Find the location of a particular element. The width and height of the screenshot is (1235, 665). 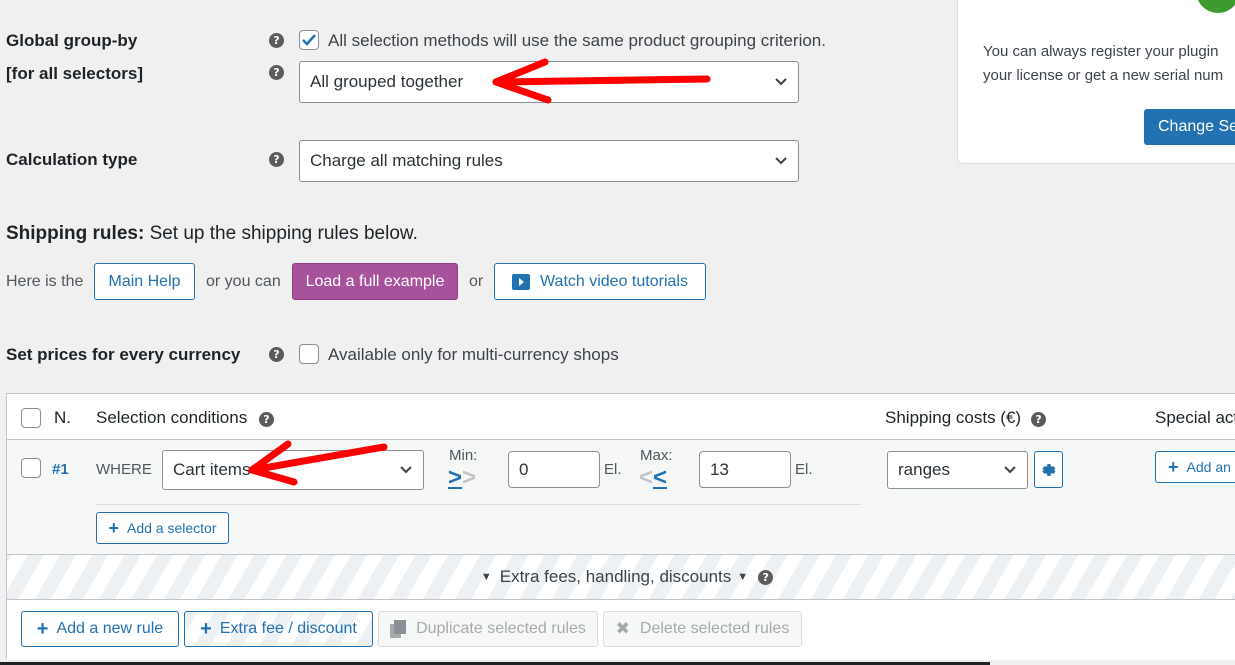

currency-label: Set prices for every currency is located at coordinates (123, 354).